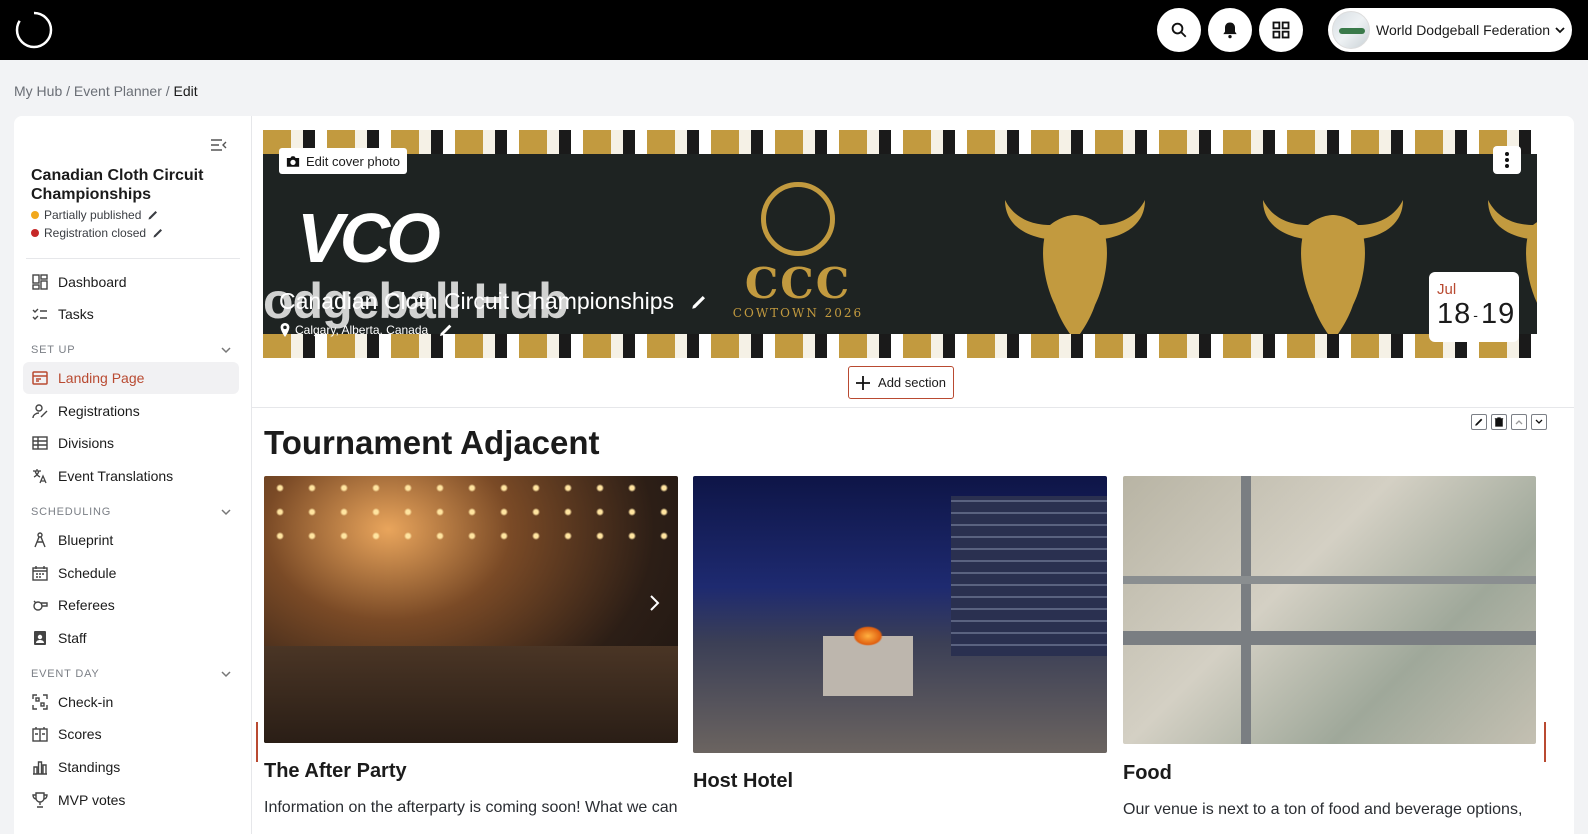  I want to click on delete-section-button, so click(1499, 422).